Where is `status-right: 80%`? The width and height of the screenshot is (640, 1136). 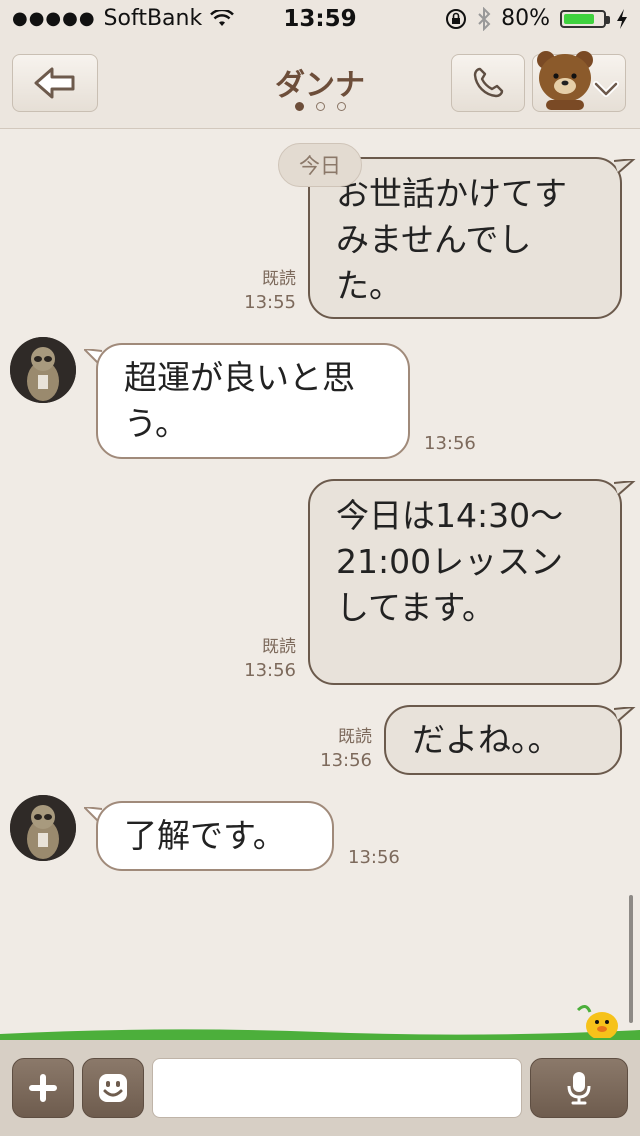
status-right: 80% is located at coordinates (536, 18).